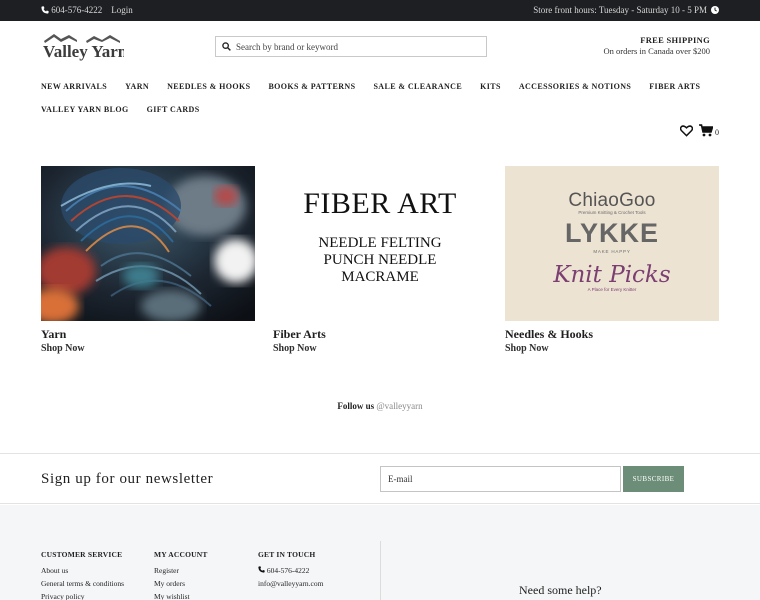 The image size is (760, 600). Describe the element at coordinates (653, 479) in the screenshot. I see `subscribe-button: SUBSCRIBE` at that location.